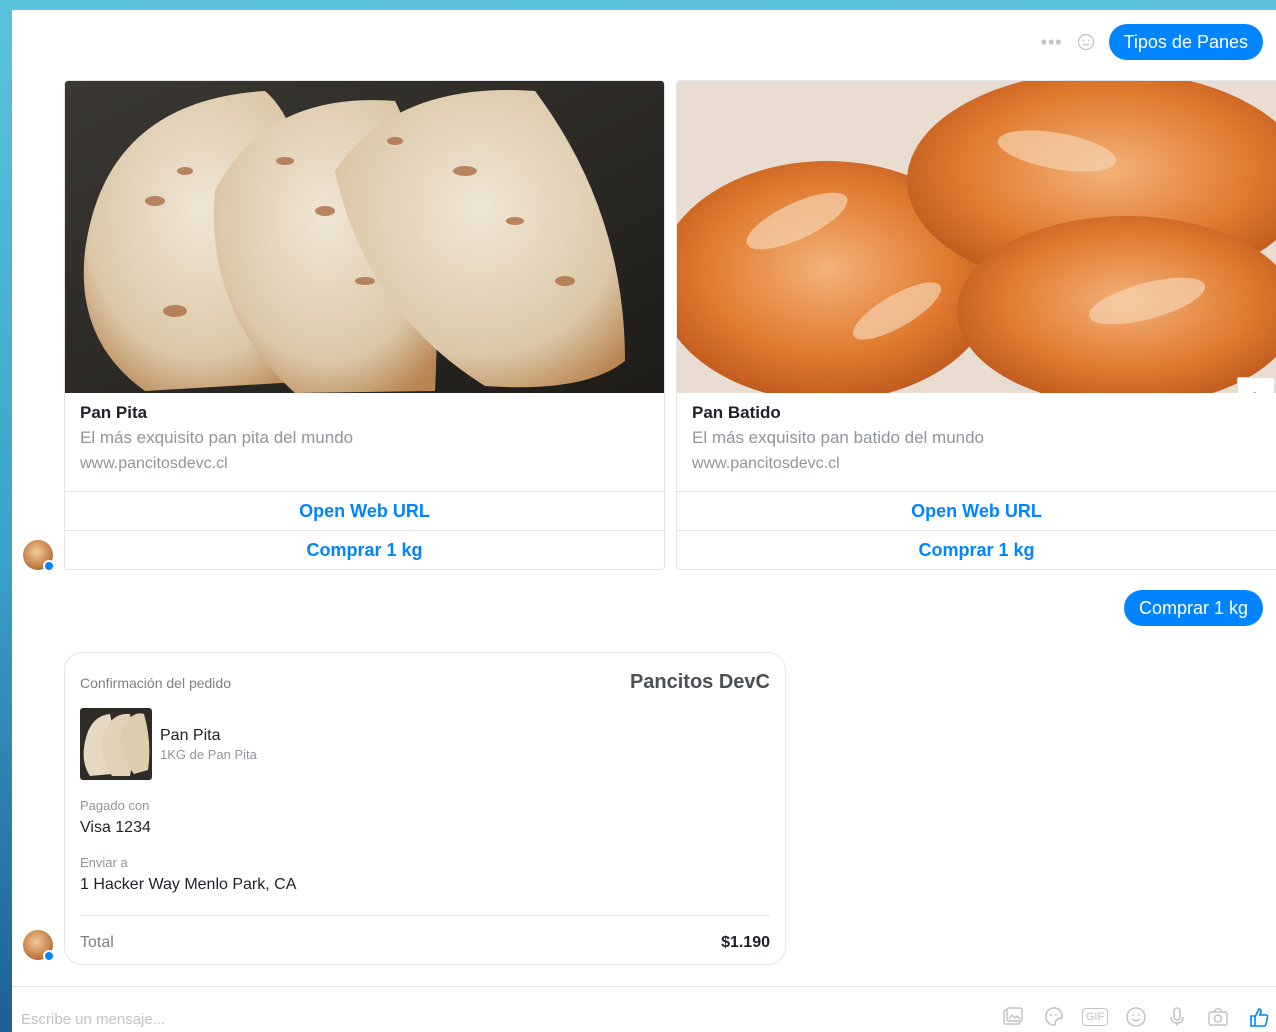 This screenshot has width=1276, height=1032. What do you see at coordinates (745, 942) in the screenshot?
I see `total-value: $1.190` at bounding box center [745, 942].